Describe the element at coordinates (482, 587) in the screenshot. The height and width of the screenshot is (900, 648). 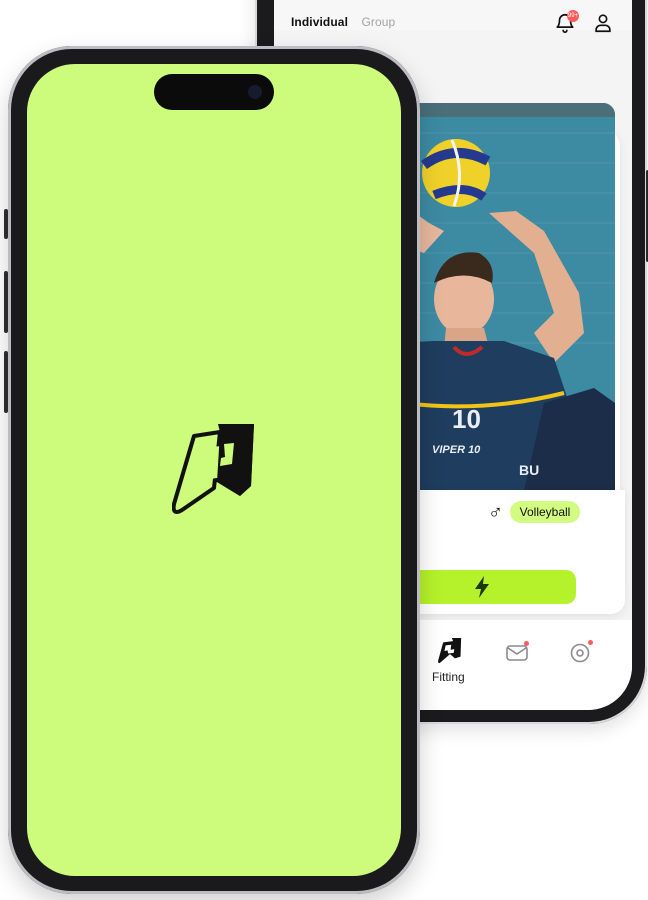
I see `lightning-icon` at that location.